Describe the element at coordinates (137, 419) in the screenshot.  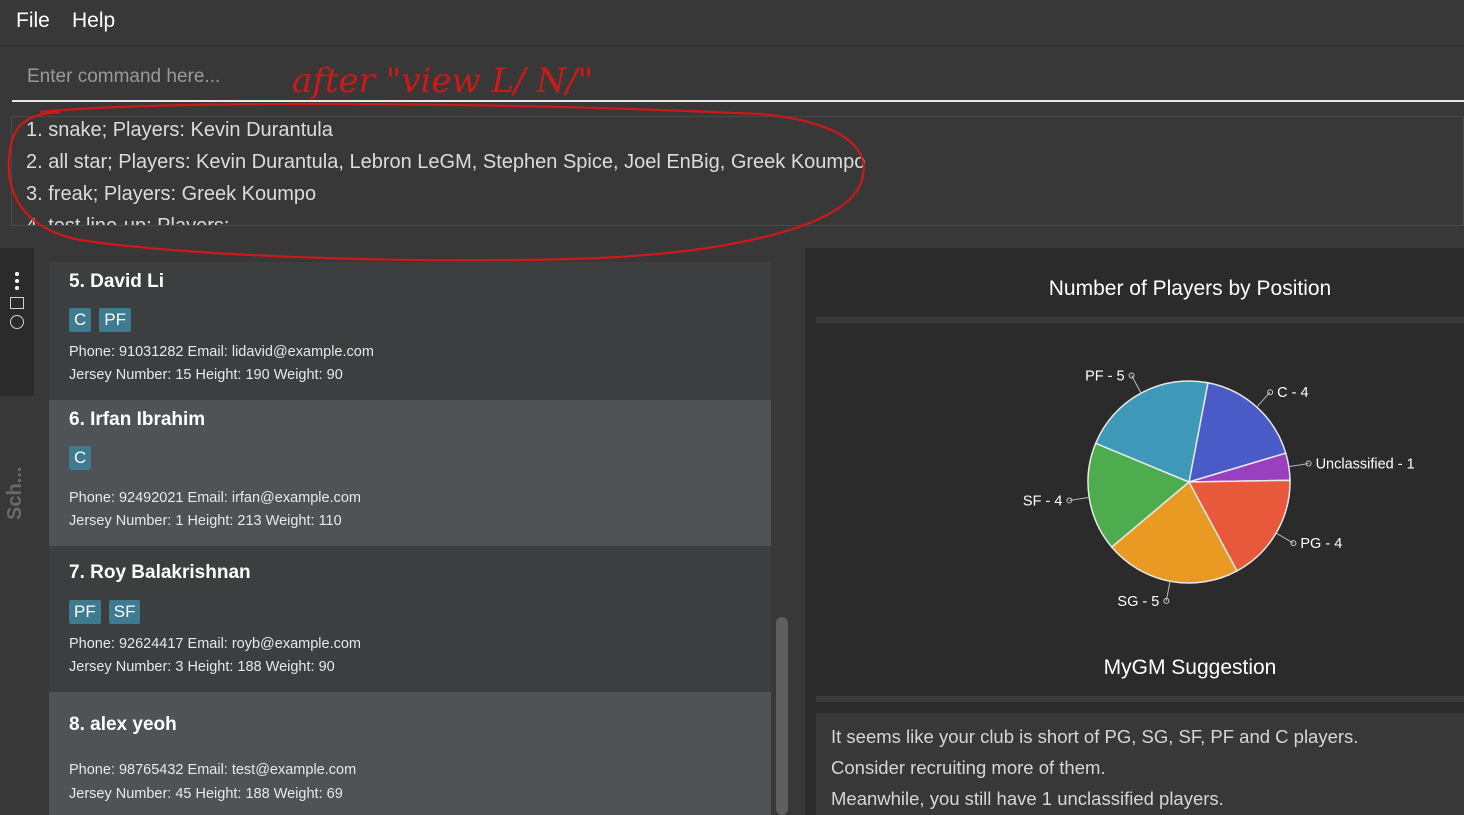
I see `player-name: 6. Irfan Ibrahim` at that location.